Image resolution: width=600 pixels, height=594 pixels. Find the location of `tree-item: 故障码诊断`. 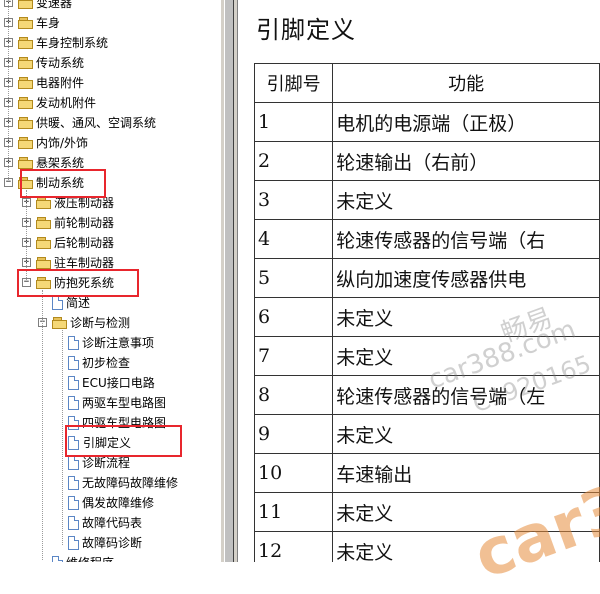

tree-item: 故障码诊断 is located at coordinates (110, 543).